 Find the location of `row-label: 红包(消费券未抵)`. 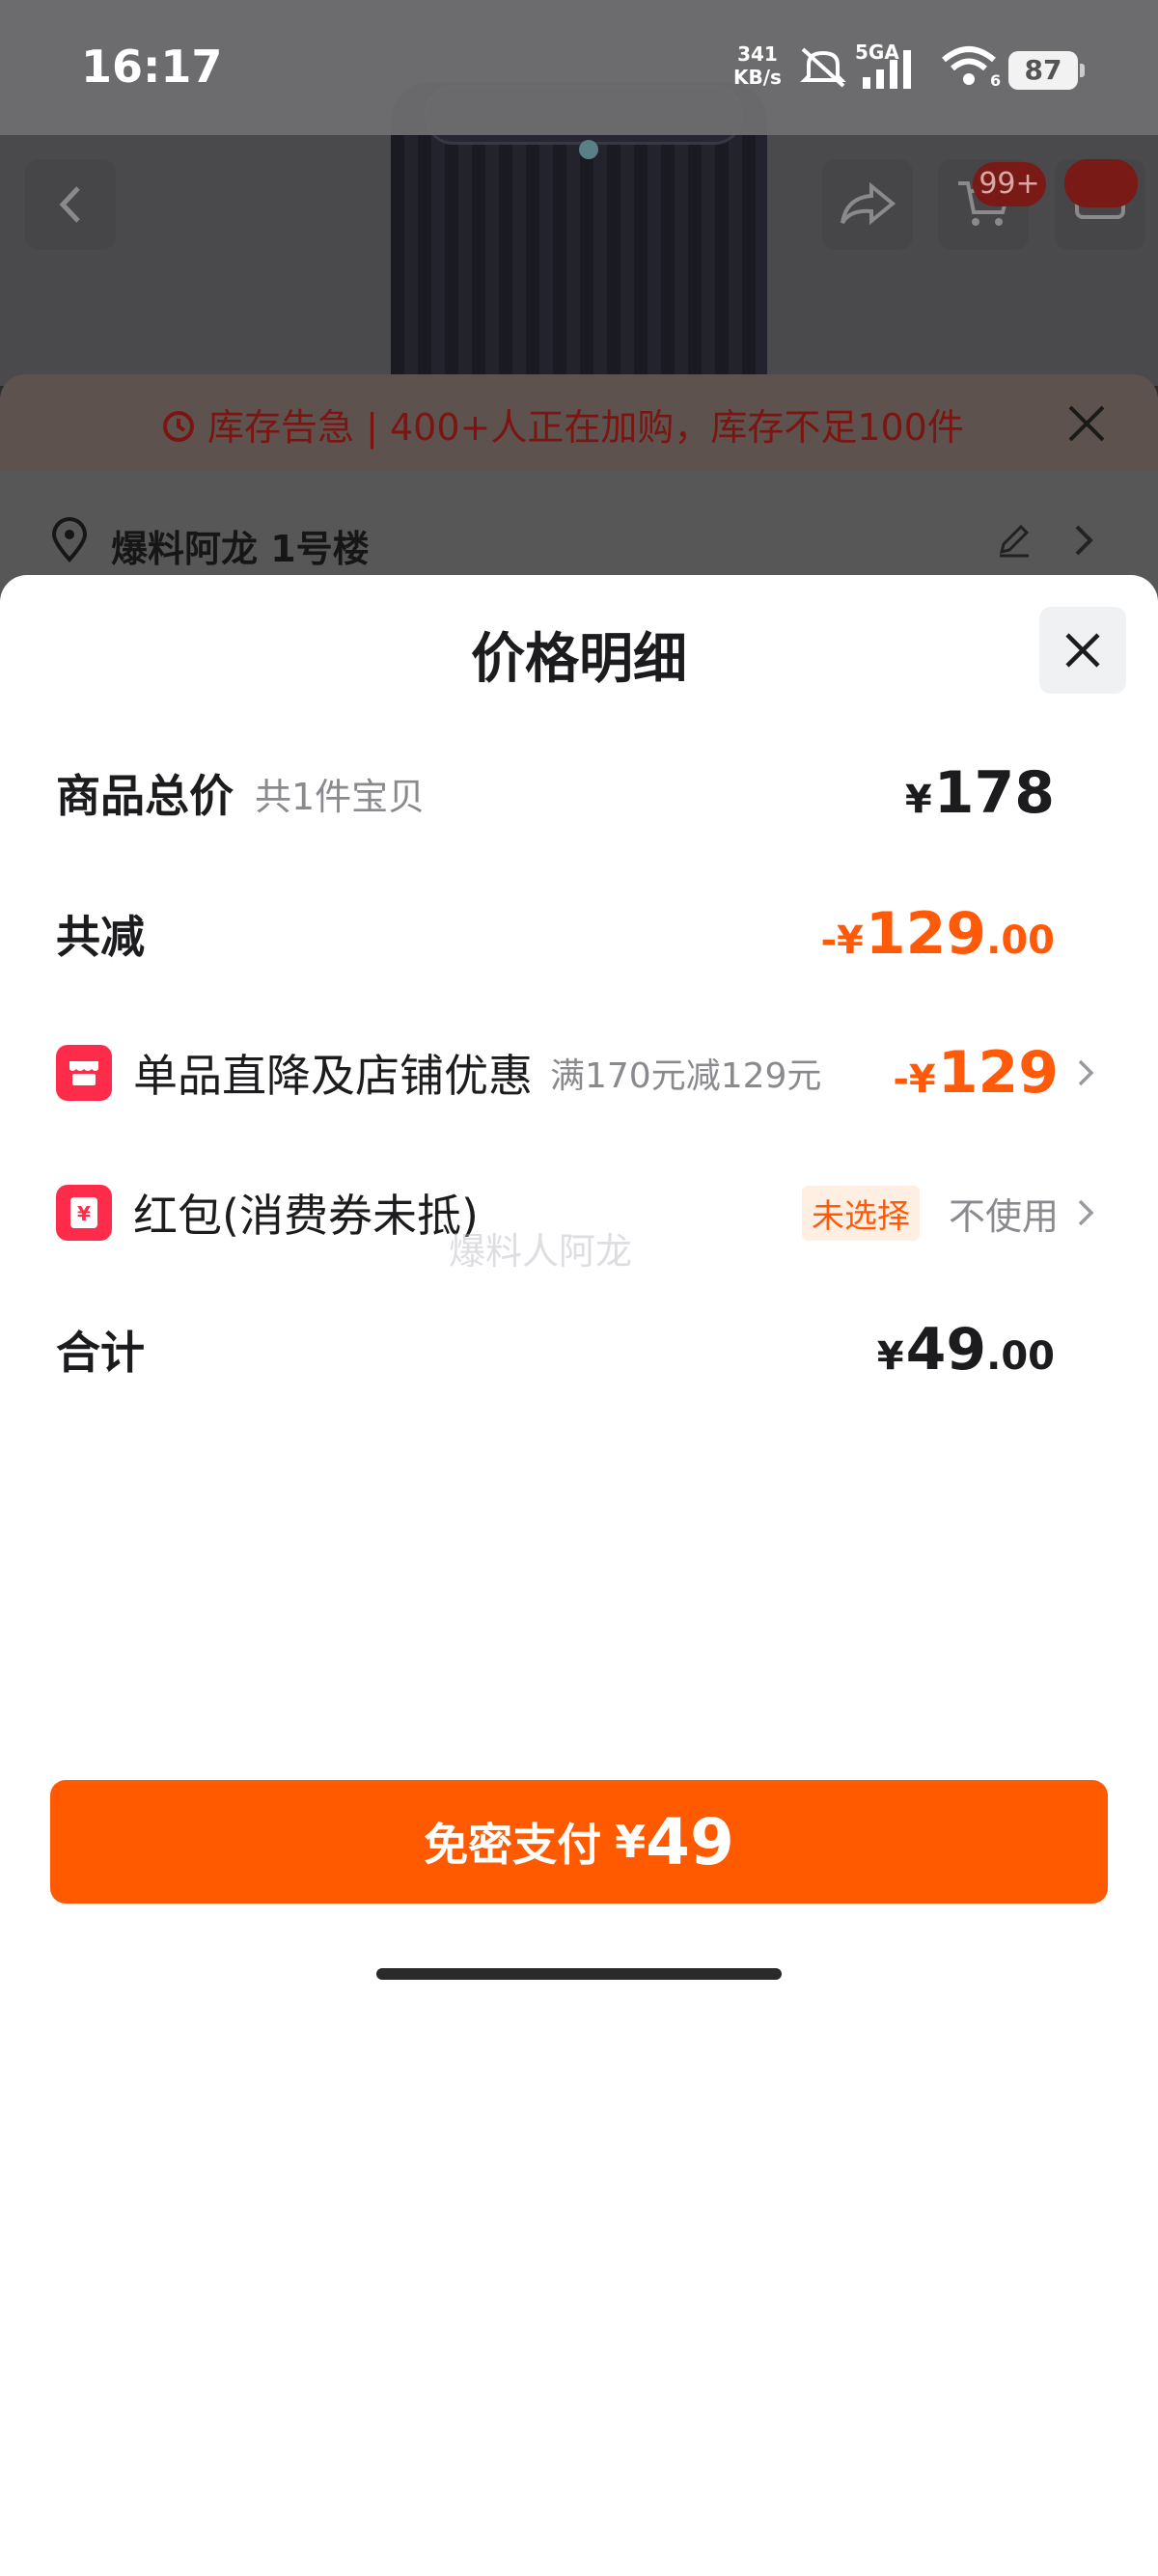

row-label: 红包(消费券未抵) is located at coordinates (306, 1216).